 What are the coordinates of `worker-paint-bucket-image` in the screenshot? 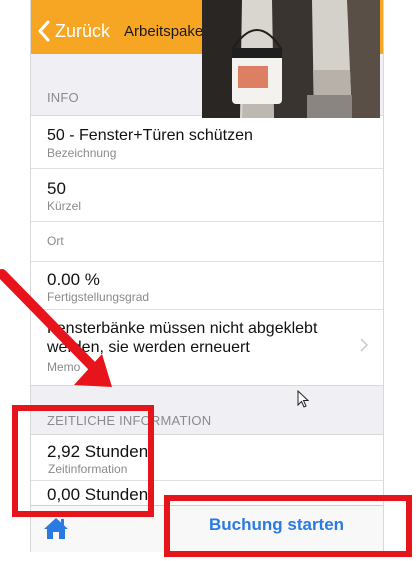 It's located at (291, 59).